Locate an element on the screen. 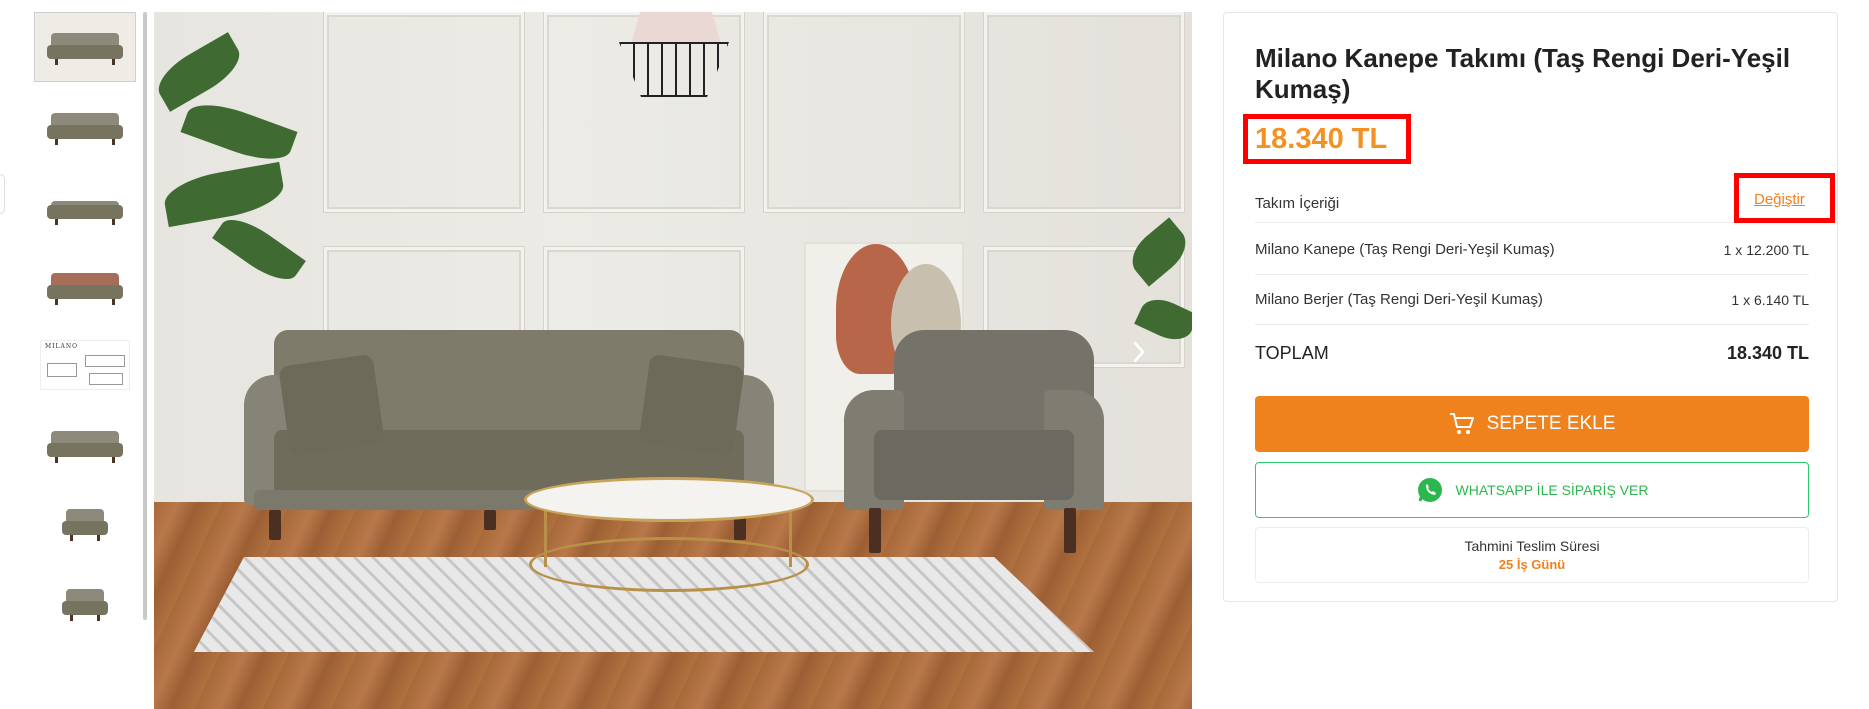 Image resolution: width=1869 pixels, height=709 pixels. pendant-lamp is located at coordinates (674, 57).